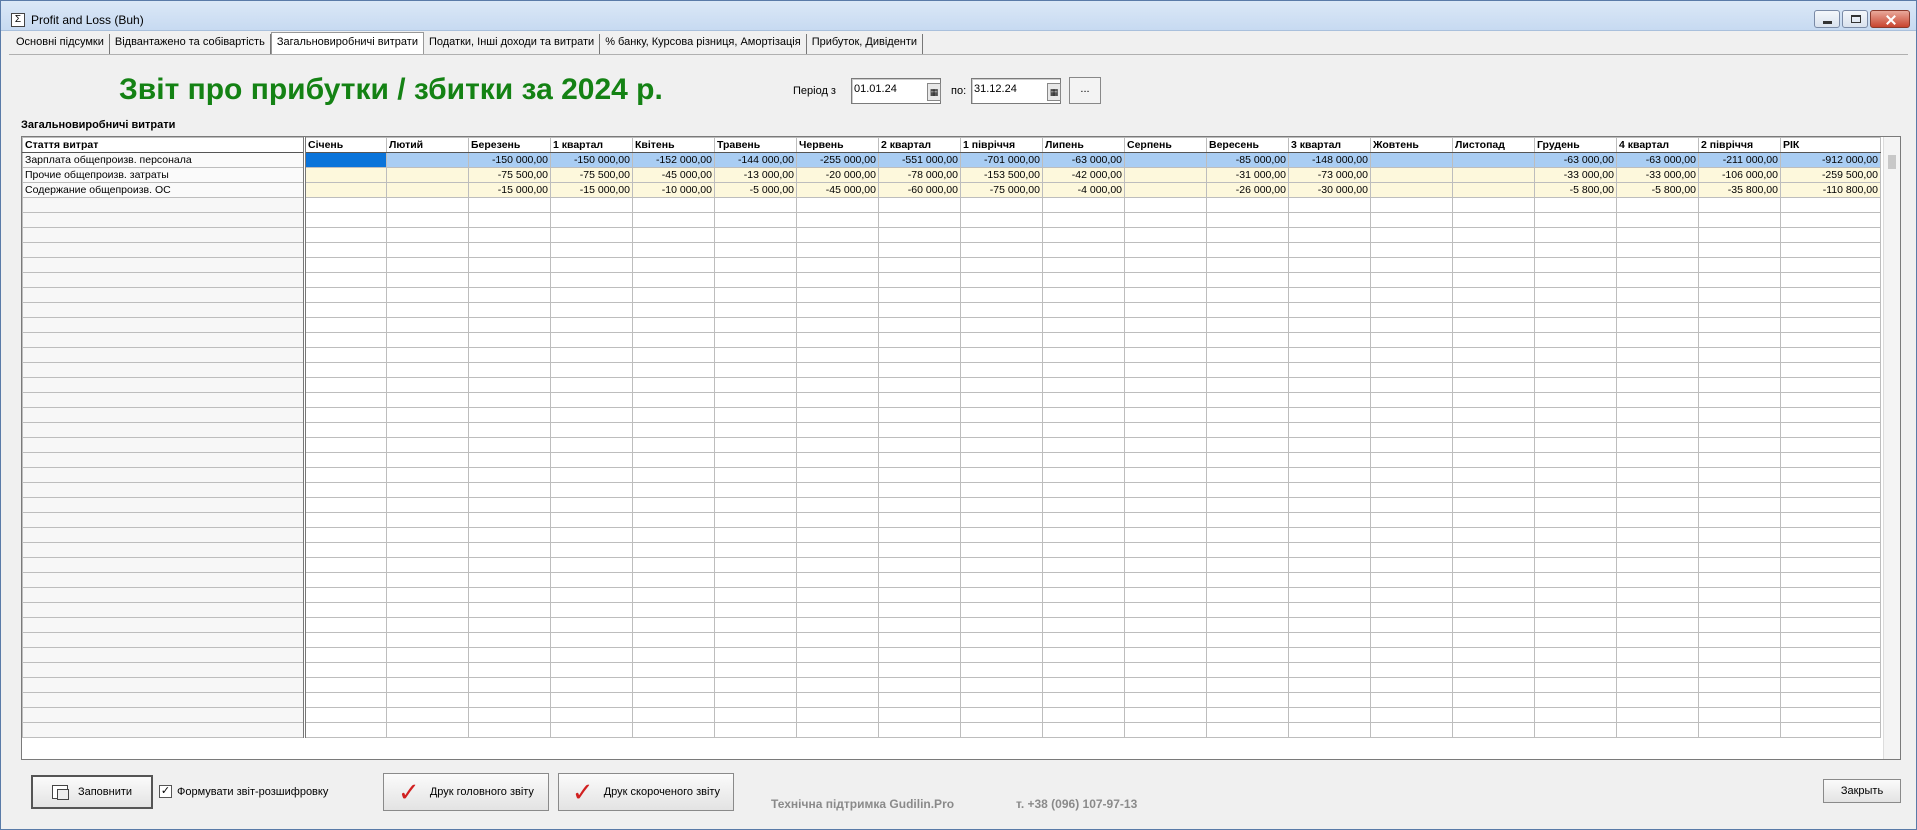  I want to click on row-label-cell: Содержание общепроизв. ОС, so click(163, 190).